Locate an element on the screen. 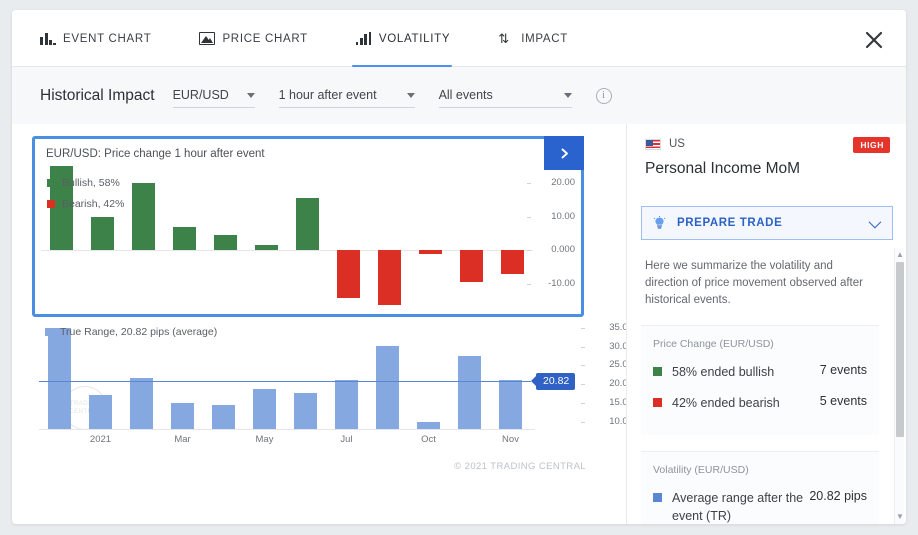  tab-event-chart: EVENT CHART is located at coordinates (102, 38).